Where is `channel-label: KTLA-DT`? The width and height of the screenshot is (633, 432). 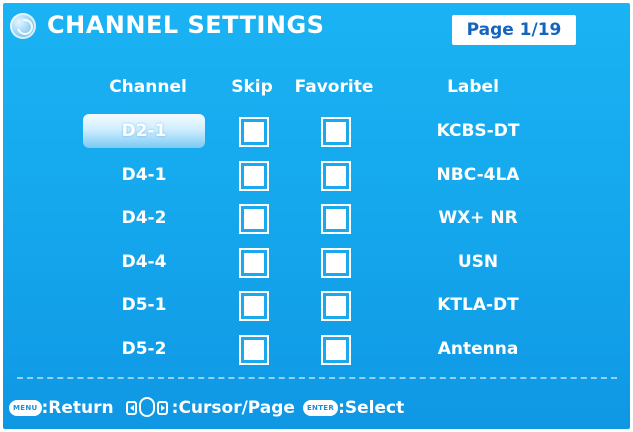
channel-label: KTLA-DT is located at coordinates (478, 305).